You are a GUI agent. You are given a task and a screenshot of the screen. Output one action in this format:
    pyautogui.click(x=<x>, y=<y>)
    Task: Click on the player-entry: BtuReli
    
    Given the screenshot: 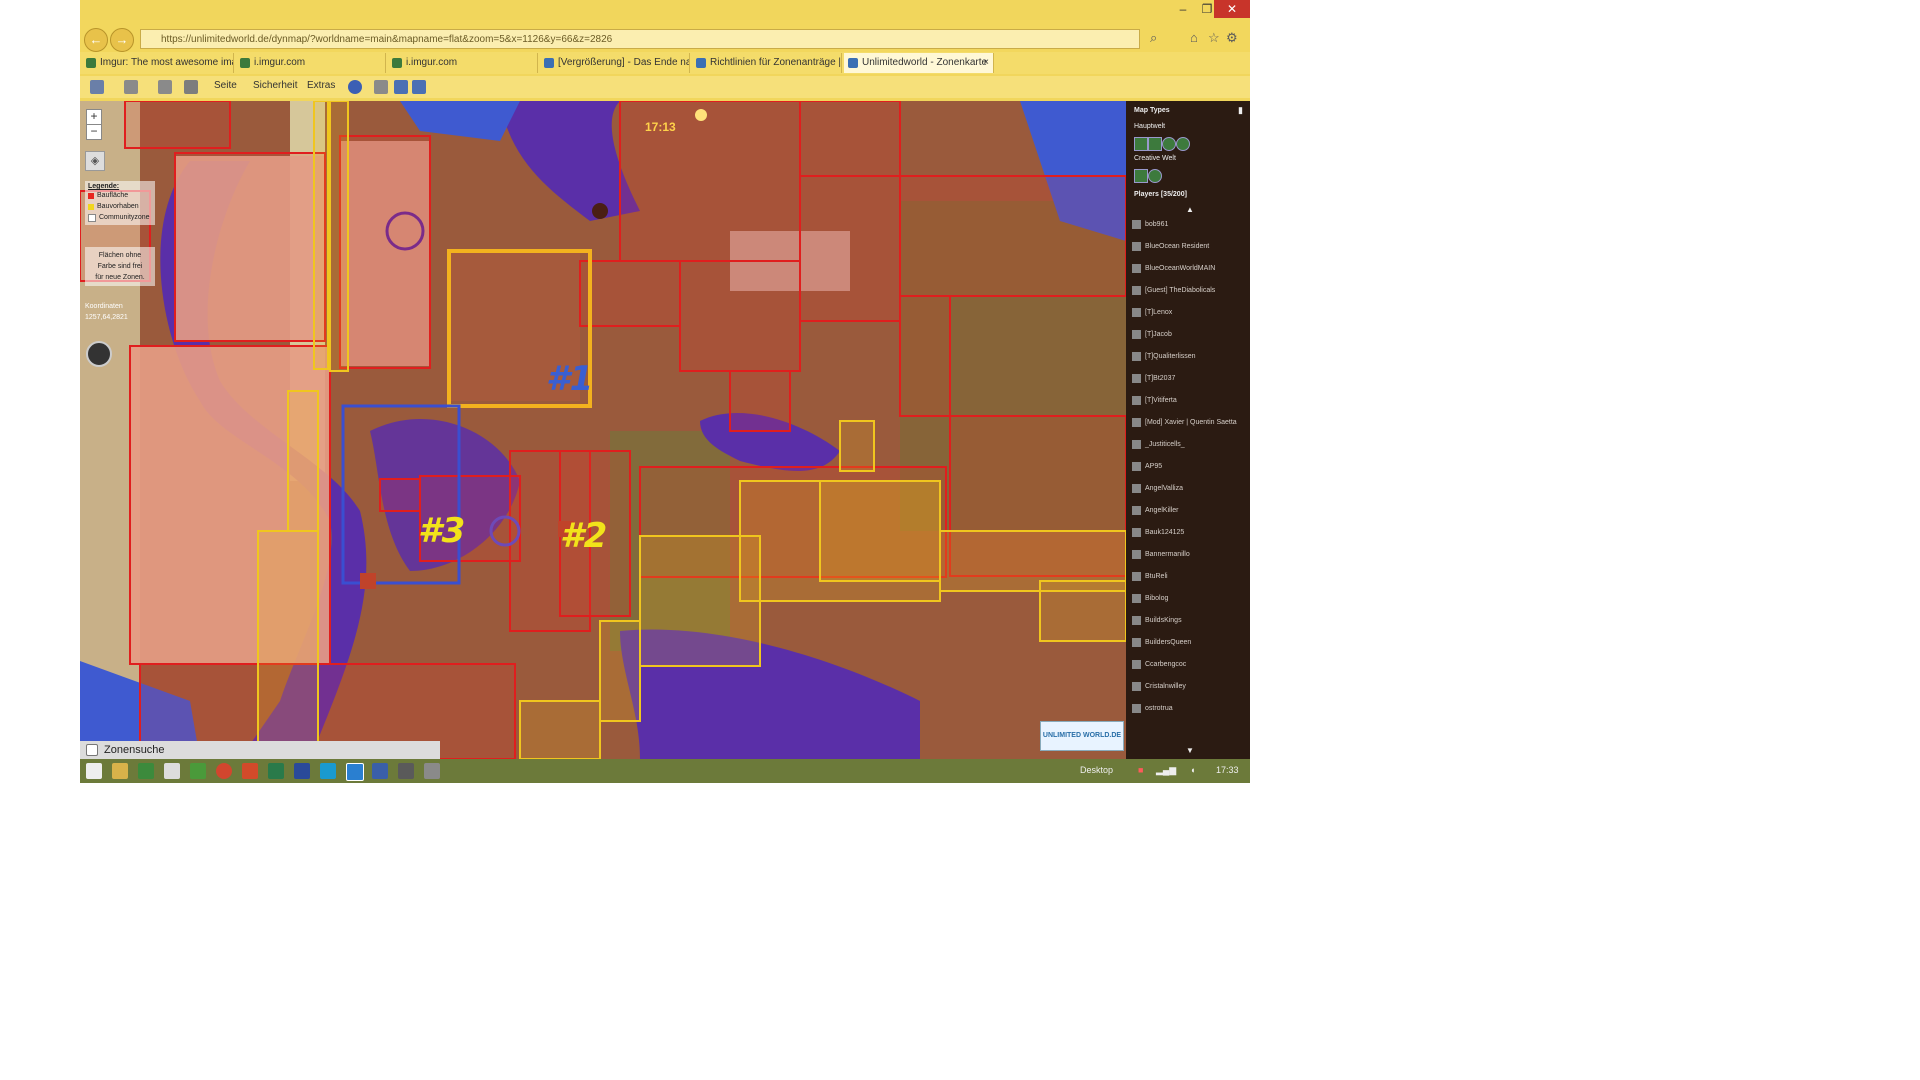 What is the action you would take?
    pyautogui.click(x=1150, y=577)
    